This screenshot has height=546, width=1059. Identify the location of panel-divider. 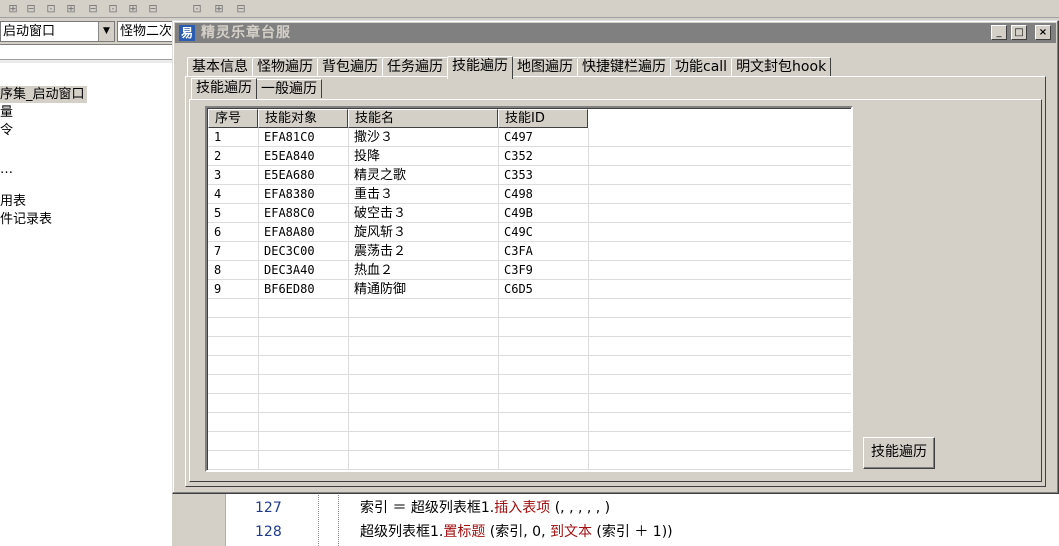
(86, 61).